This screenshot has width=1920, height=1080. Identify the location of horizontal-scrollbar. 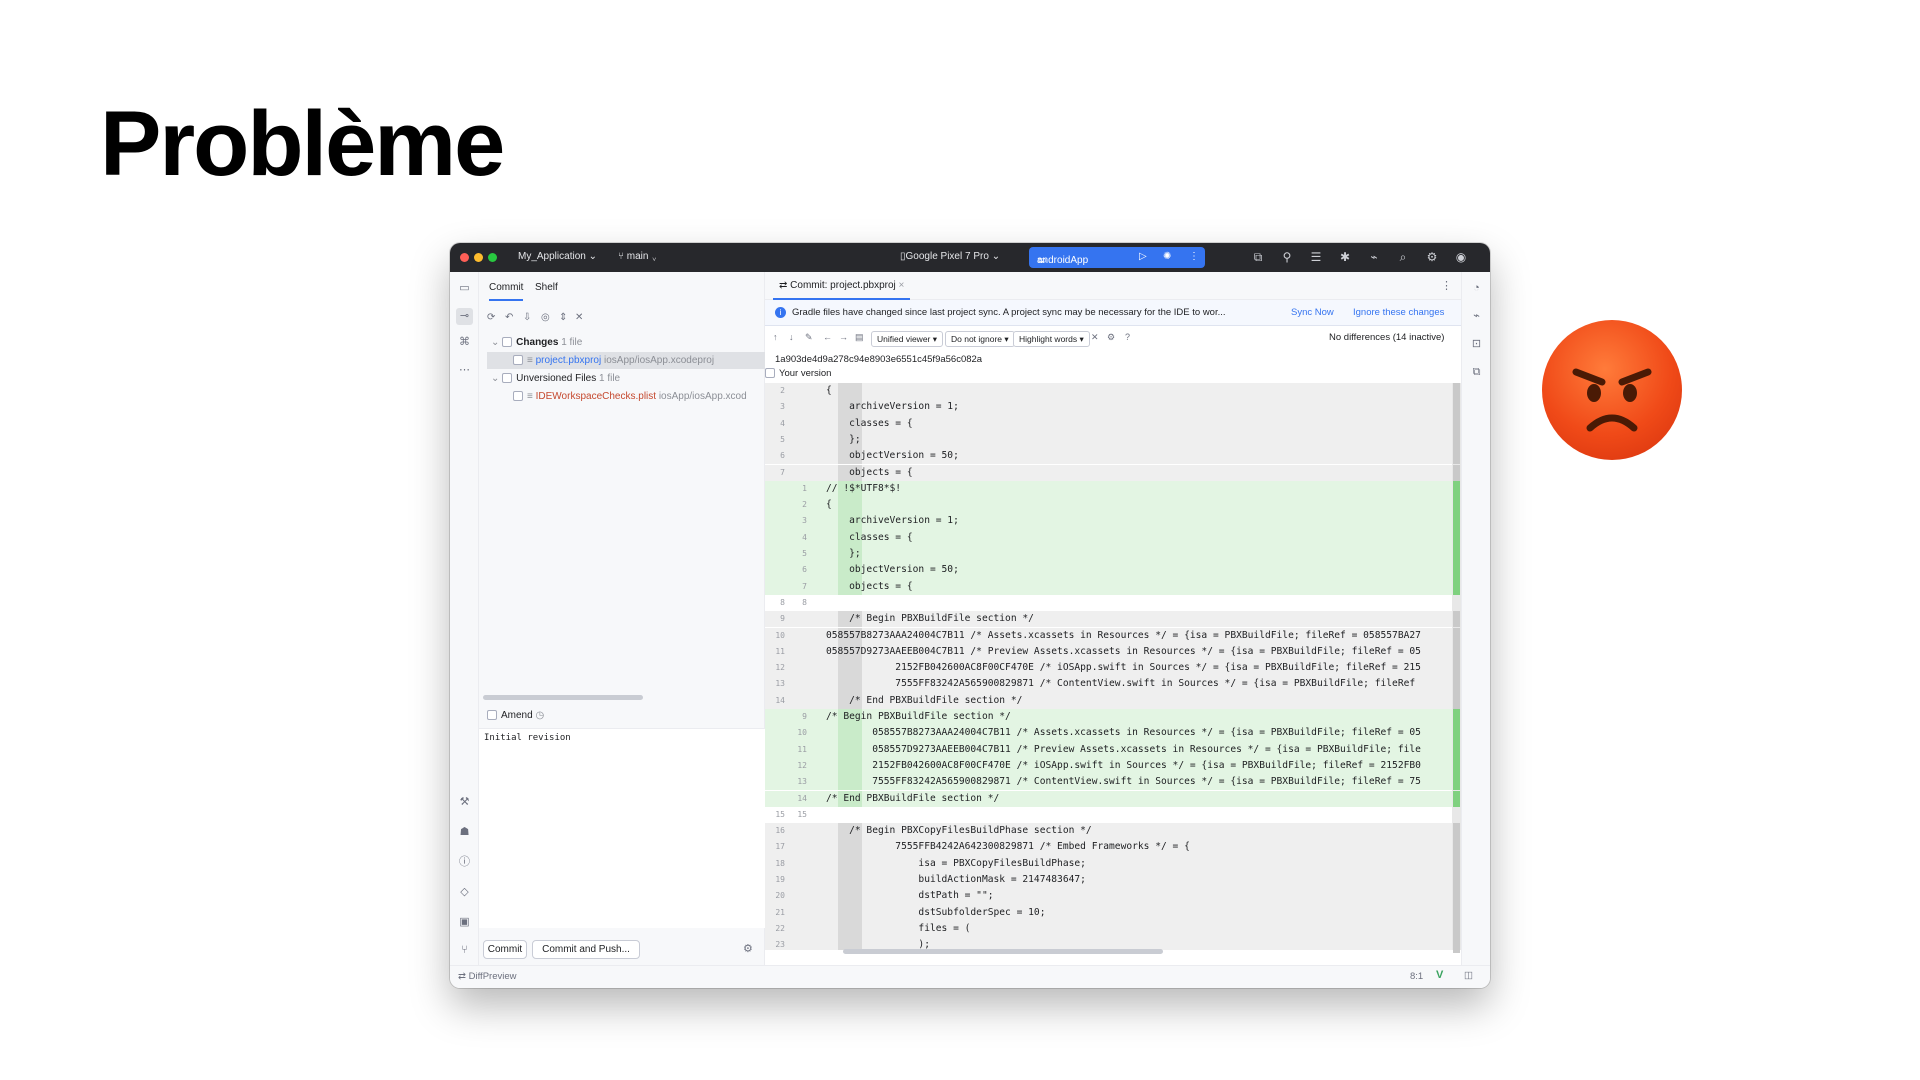
(563, 697).